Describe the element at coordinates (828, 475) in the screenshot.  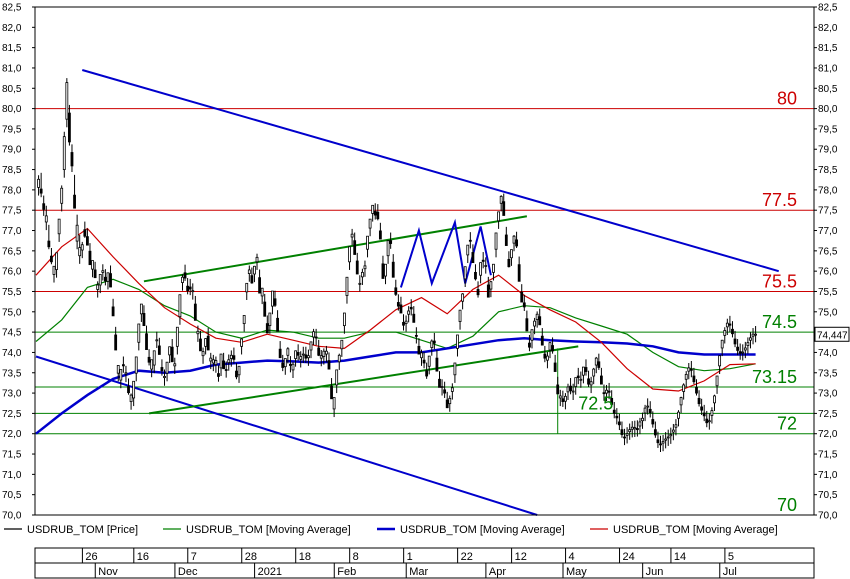
I see `right-tick-label: 71,0` at that location.